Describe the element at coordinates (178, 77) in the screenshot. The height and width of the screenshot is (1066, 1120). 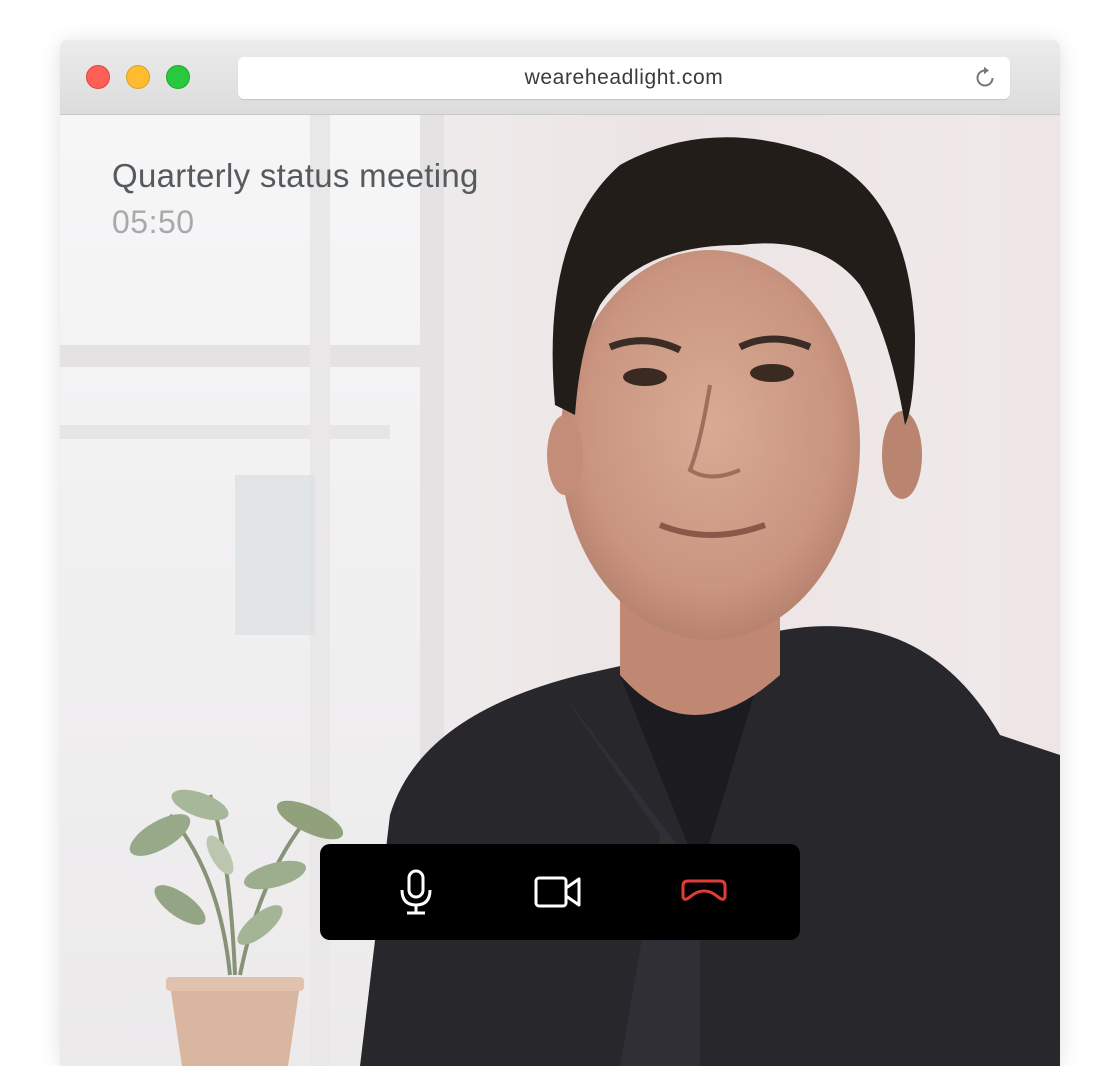
I see `maximize-window-button` at that location.